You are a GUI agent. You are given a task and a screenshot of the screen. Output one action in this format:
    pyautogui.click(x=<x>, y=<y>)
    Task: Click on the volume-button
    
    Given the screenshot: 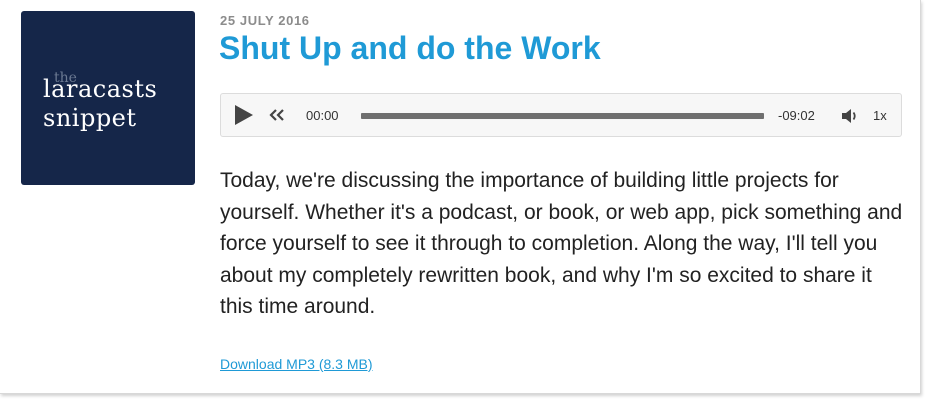 What is the action you would take?
    pyautogui.click(x=850, y=116)
    